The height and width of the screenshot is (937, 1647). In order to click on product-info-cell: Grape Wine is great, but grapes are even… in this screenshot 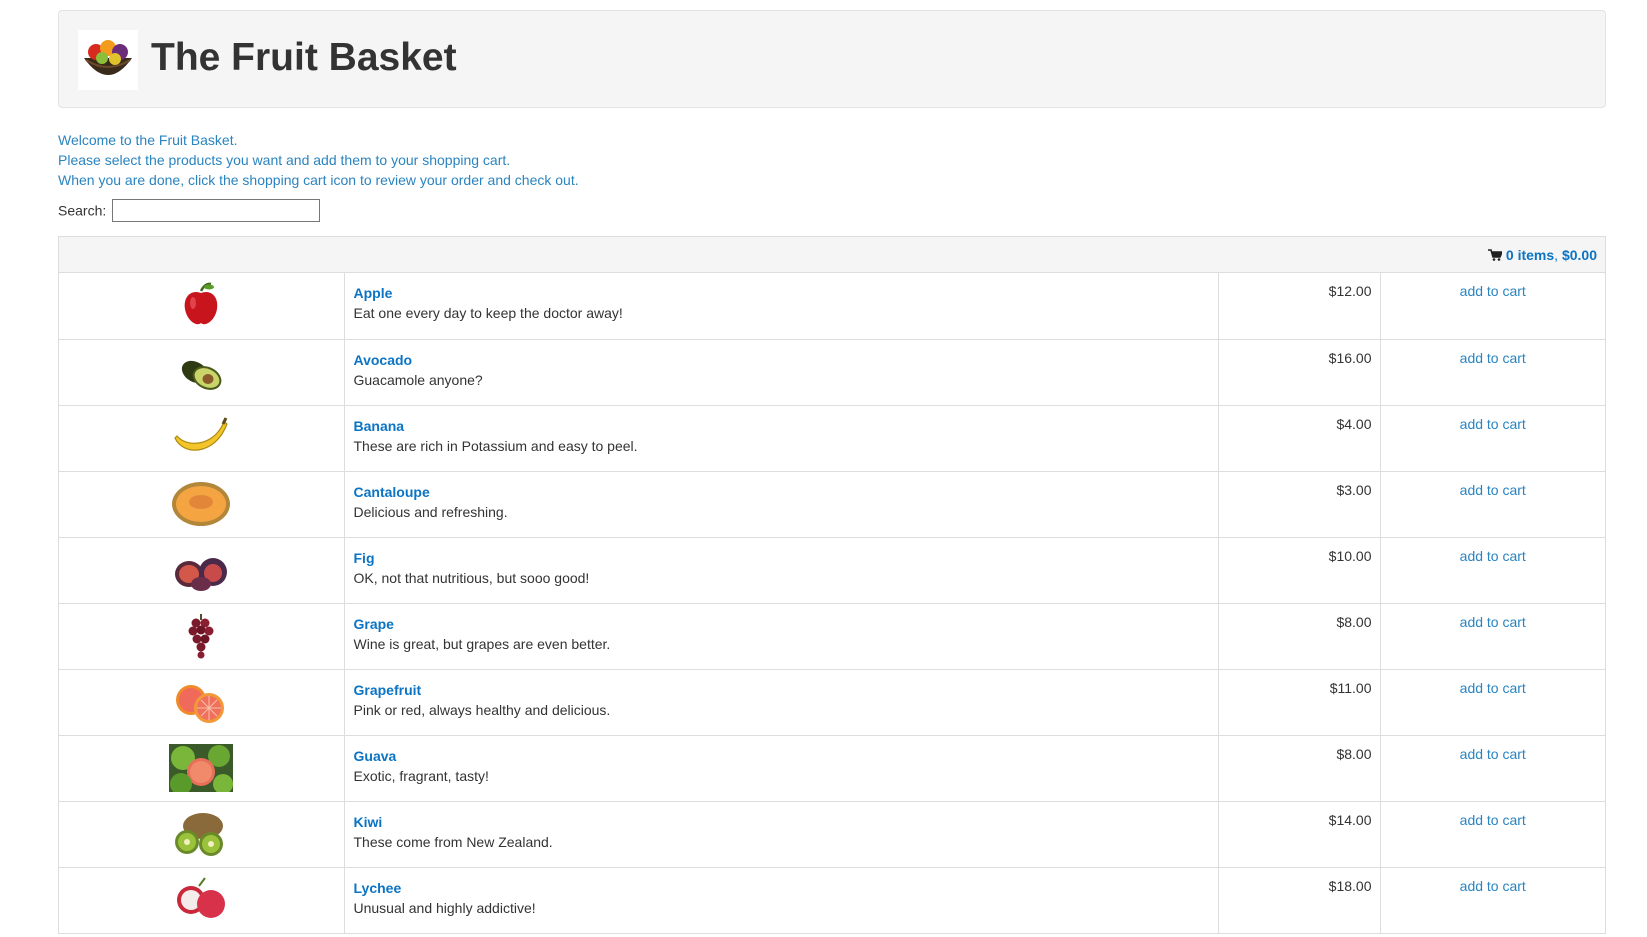, I will do `click(780, 636)`.